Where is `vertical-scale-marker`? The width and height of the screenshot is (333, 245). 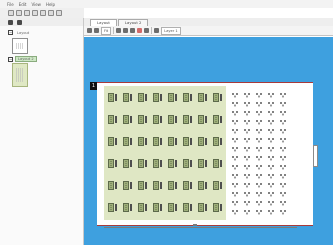
vertical-scale-marker is located at coordinates (315, 156).